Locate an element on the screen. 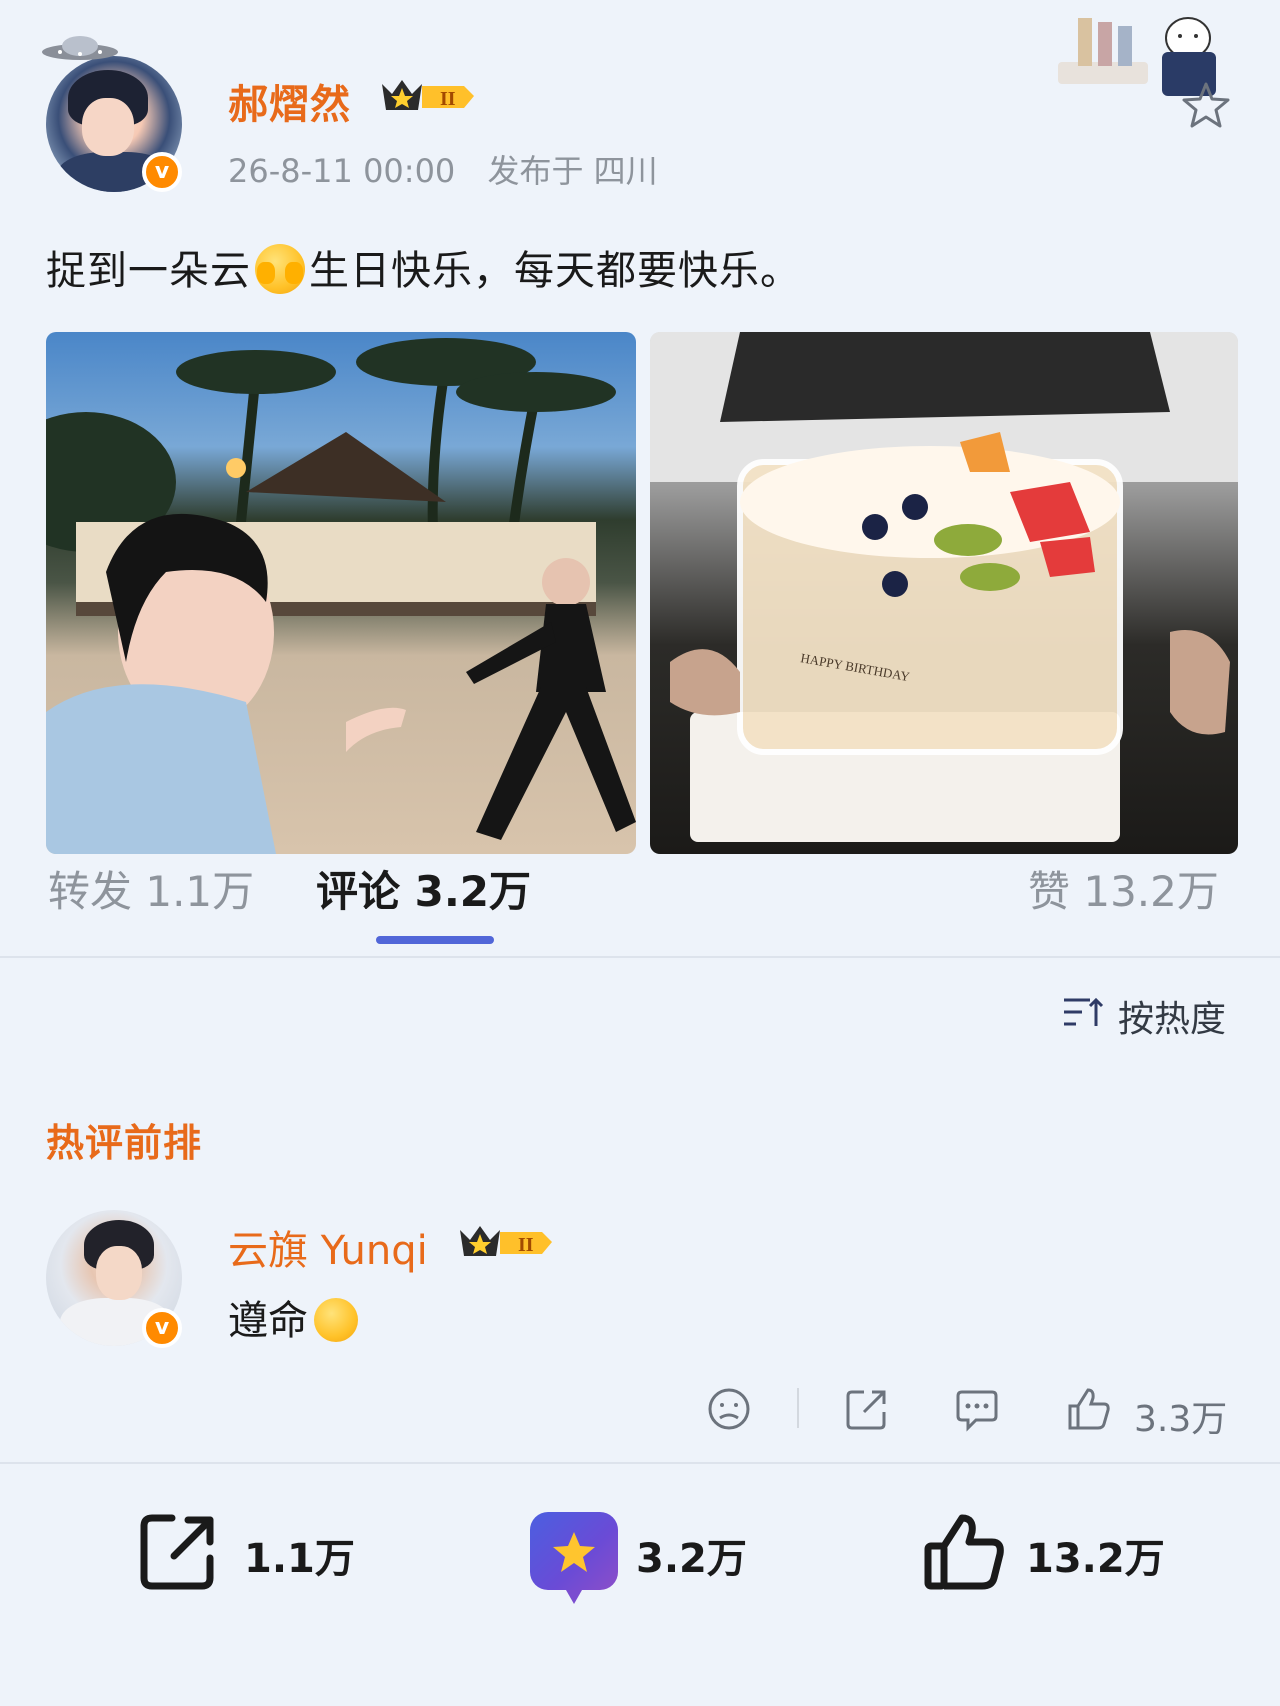 The width and height of the screenshot is (1280, 1706). comment-verified-badge: v is located at coordinates (162, 1328).